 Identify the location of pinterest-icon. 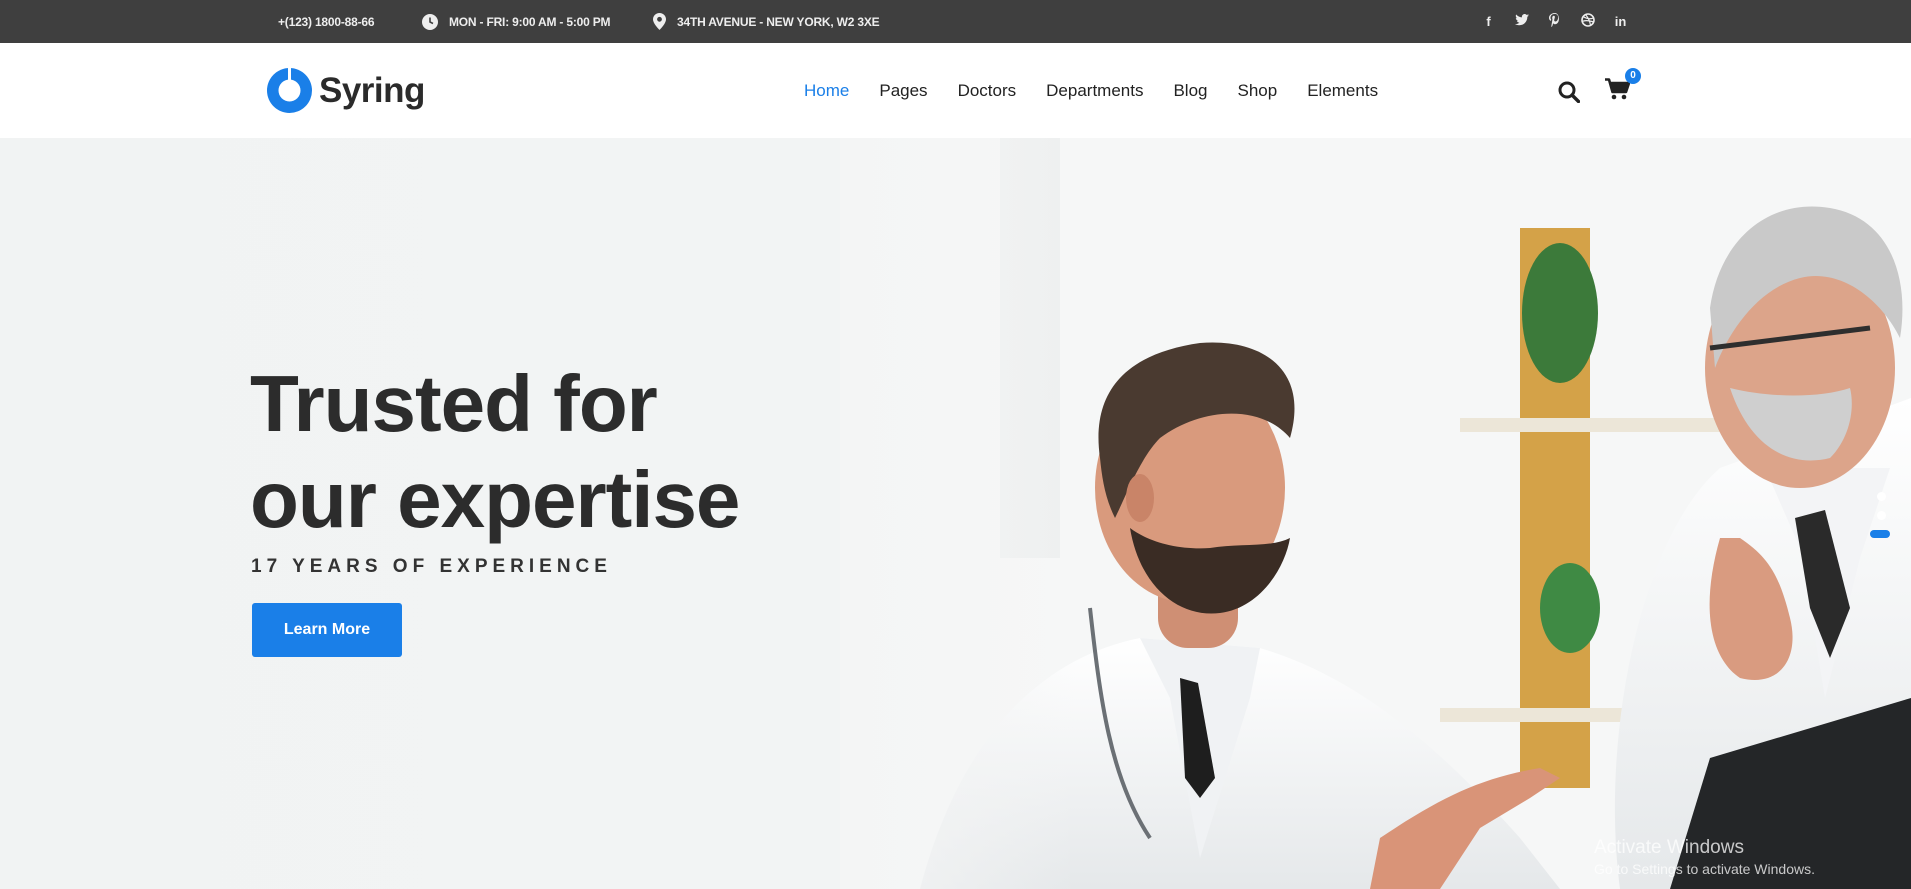
(1554, 21).